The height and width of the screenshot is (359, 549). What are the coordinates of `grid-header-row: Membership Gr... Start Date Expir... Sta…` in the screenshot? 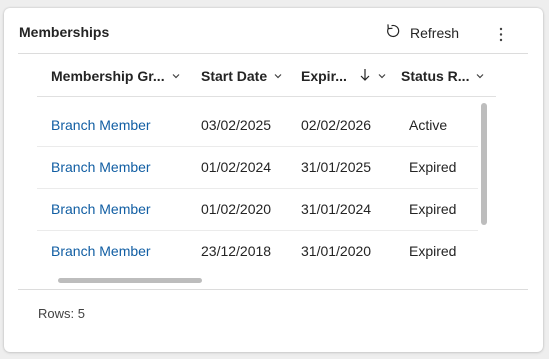 It's located at (266, 75).